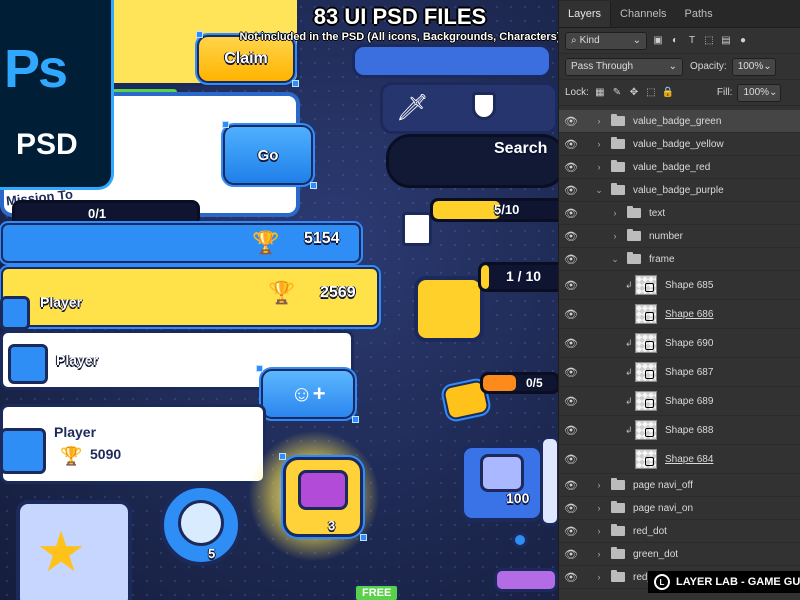 This screenshot has height=600, width=800. What do you see at coordinates (534, 383) in the screenshot?
I see `crown-progress-text: 0/5` at bounding box center [534, 383].